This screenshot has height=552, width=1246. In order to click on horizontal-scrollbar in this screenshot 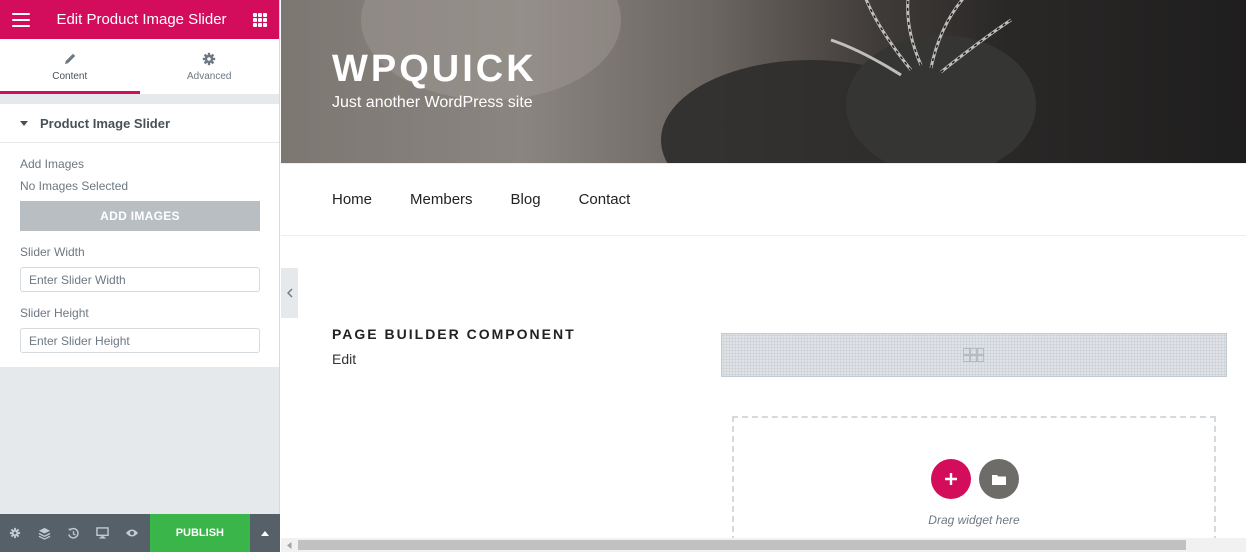, I will do `click(763, 545)`.